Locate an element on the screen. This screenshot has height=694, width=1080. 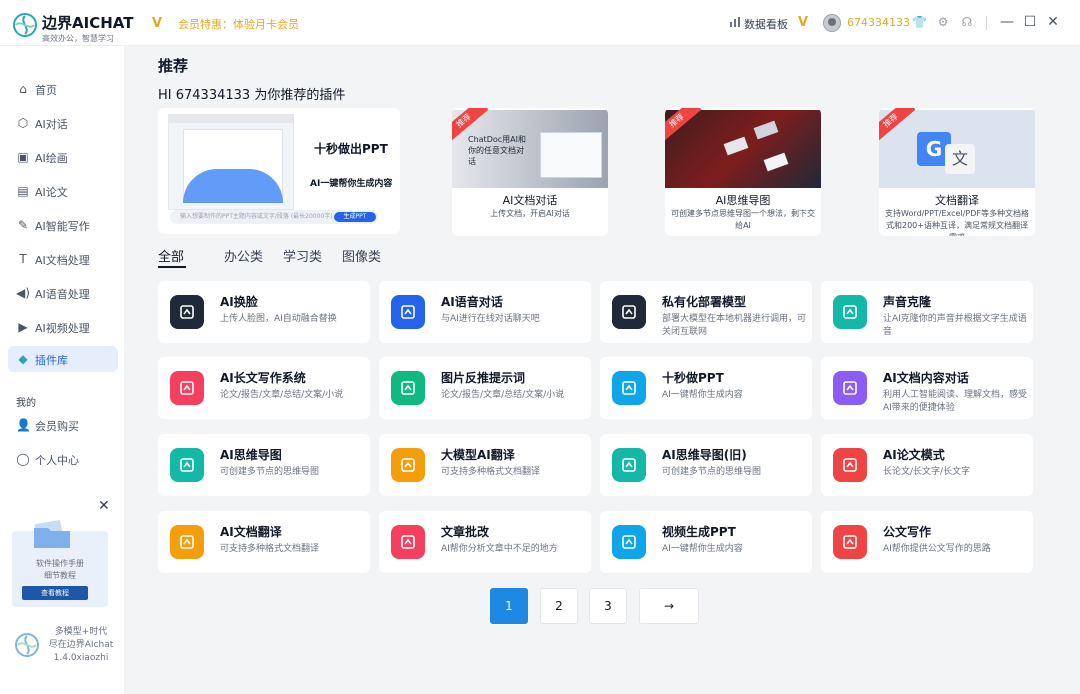
word-doc-icon is located at coordinates (850, 388).